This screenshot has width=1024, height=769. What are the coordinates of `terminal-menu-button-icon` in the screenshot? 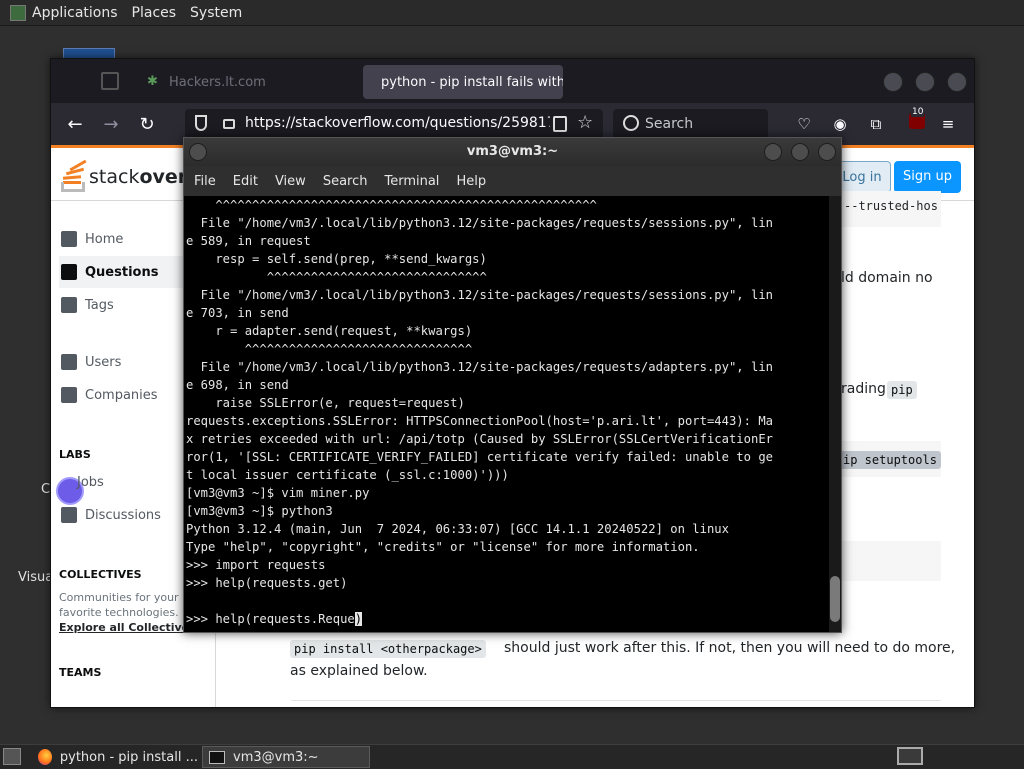 It's located at (198, 152).